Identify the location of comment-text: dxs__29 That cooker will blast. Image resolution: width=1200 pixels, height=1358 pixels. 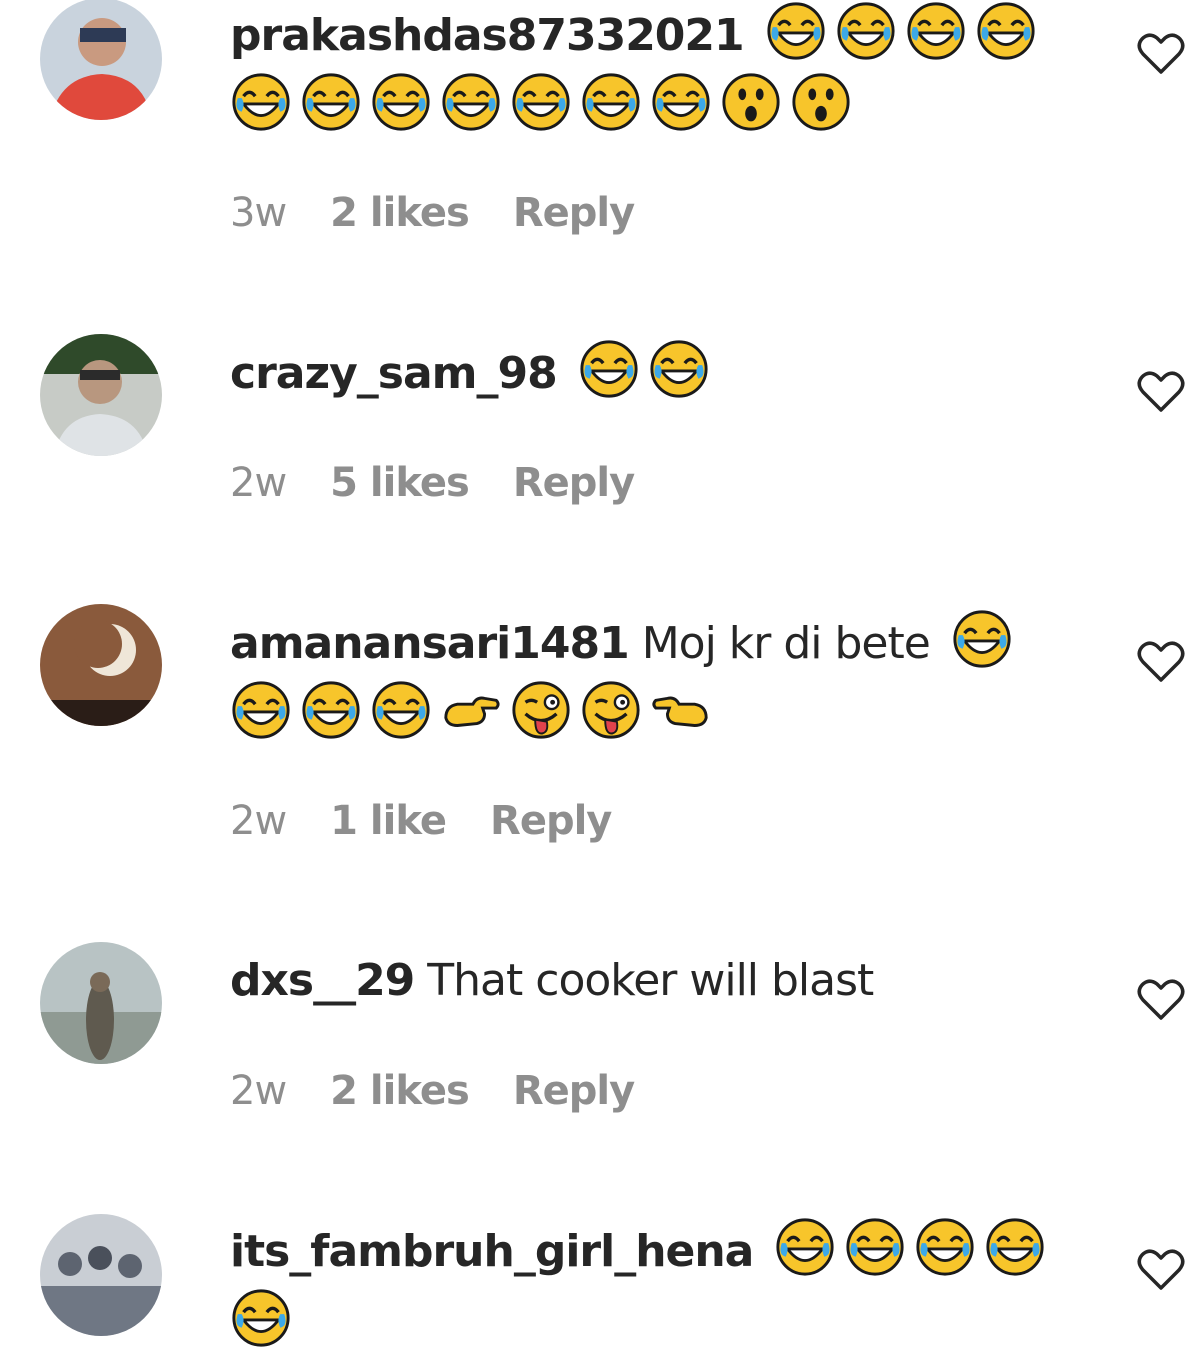
(650, 981).